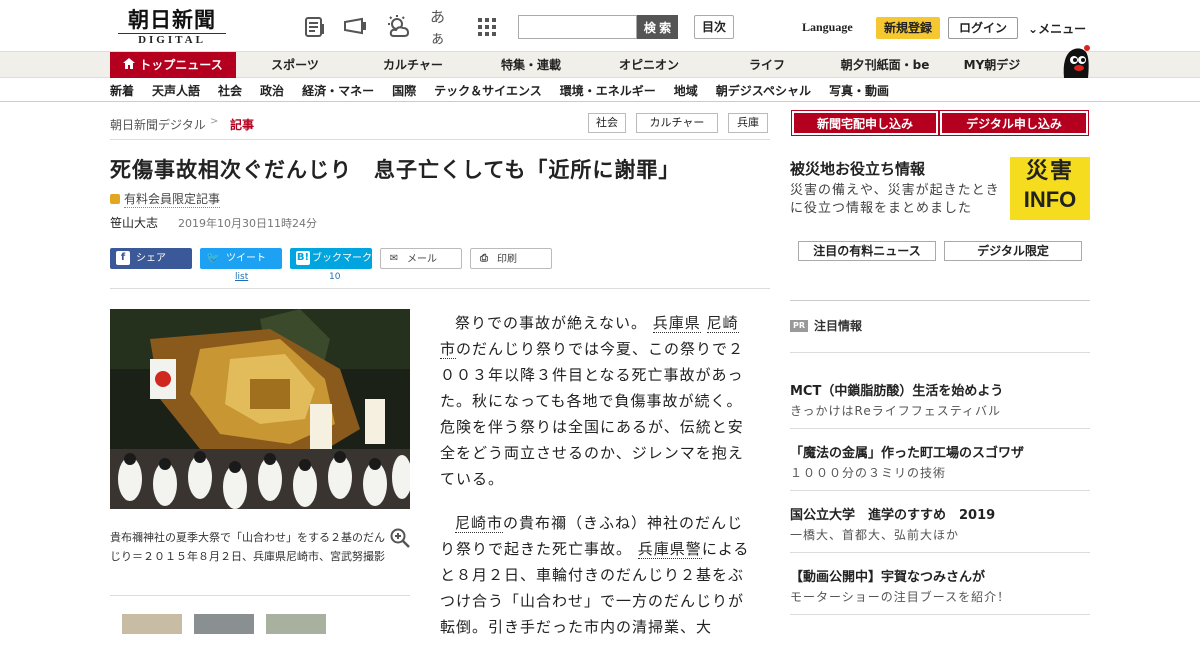 The width and height of the screenshot is (1200, 658). What do you see at coordinates (443, 27) in the screenshot?
I see `font-size-icon: あぁ` at bounding box center [443, 27].